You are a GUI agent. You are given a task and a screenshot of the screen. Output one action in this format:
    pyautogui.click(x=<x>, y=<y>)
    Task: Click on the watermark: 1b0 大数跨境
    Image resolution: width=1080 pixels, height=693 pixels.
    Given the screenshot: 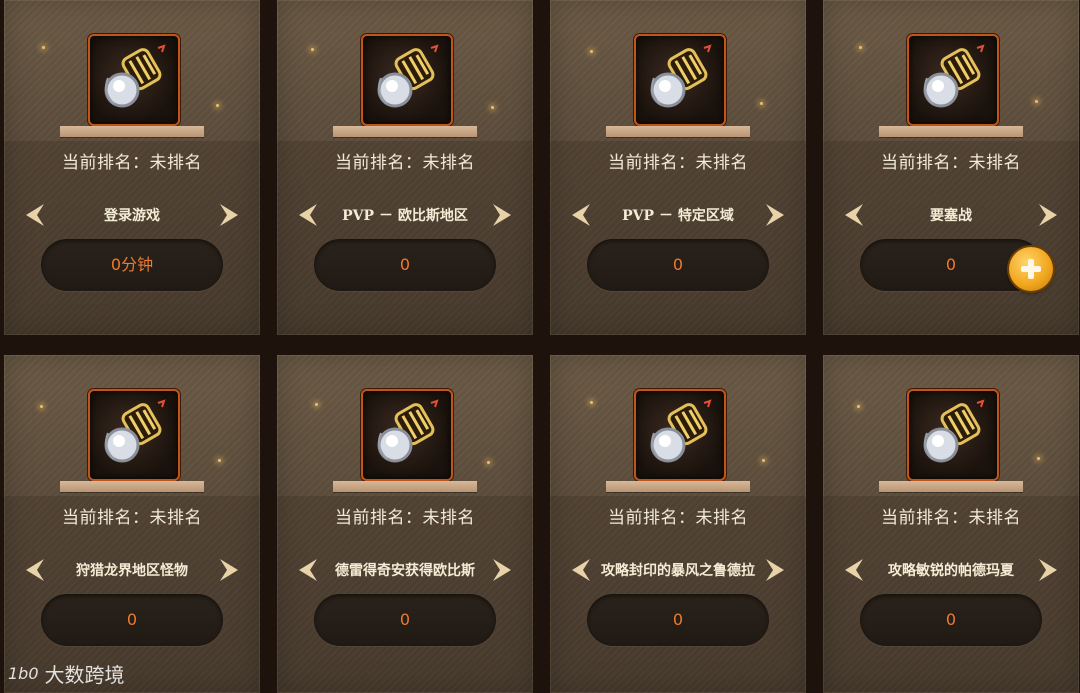 What is the action you would take?
    pyautogui.click(x=66, y=673)
    